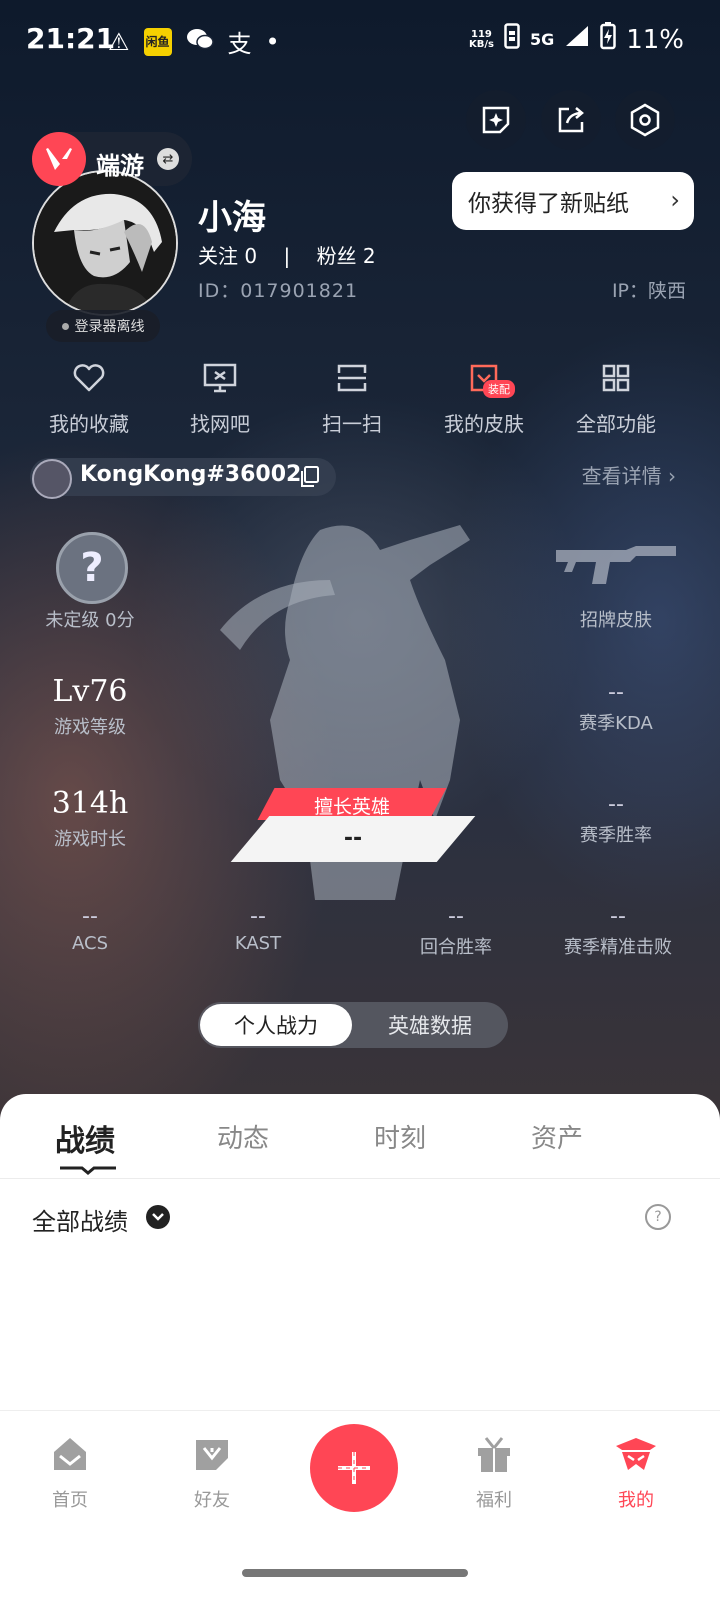 This screenshot has height=1600, width=720. Describe the element at coordinates (618, 931) in the screenshot. I see `season-headshot-stat: -- 赛季精准击败` at that location.